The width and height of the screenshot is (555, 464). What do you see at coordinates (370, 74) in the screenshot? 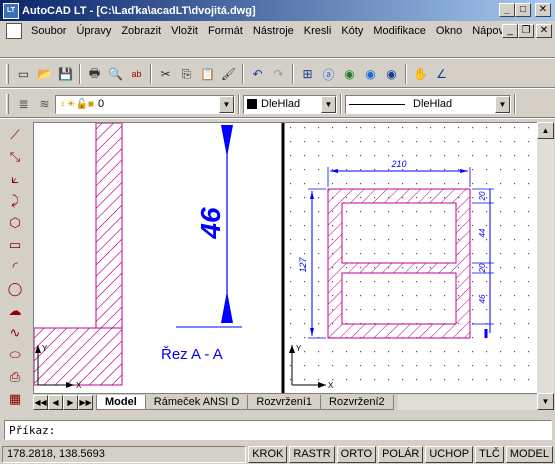
I see `network-icon: ◉` at bounding box center [370, 74].